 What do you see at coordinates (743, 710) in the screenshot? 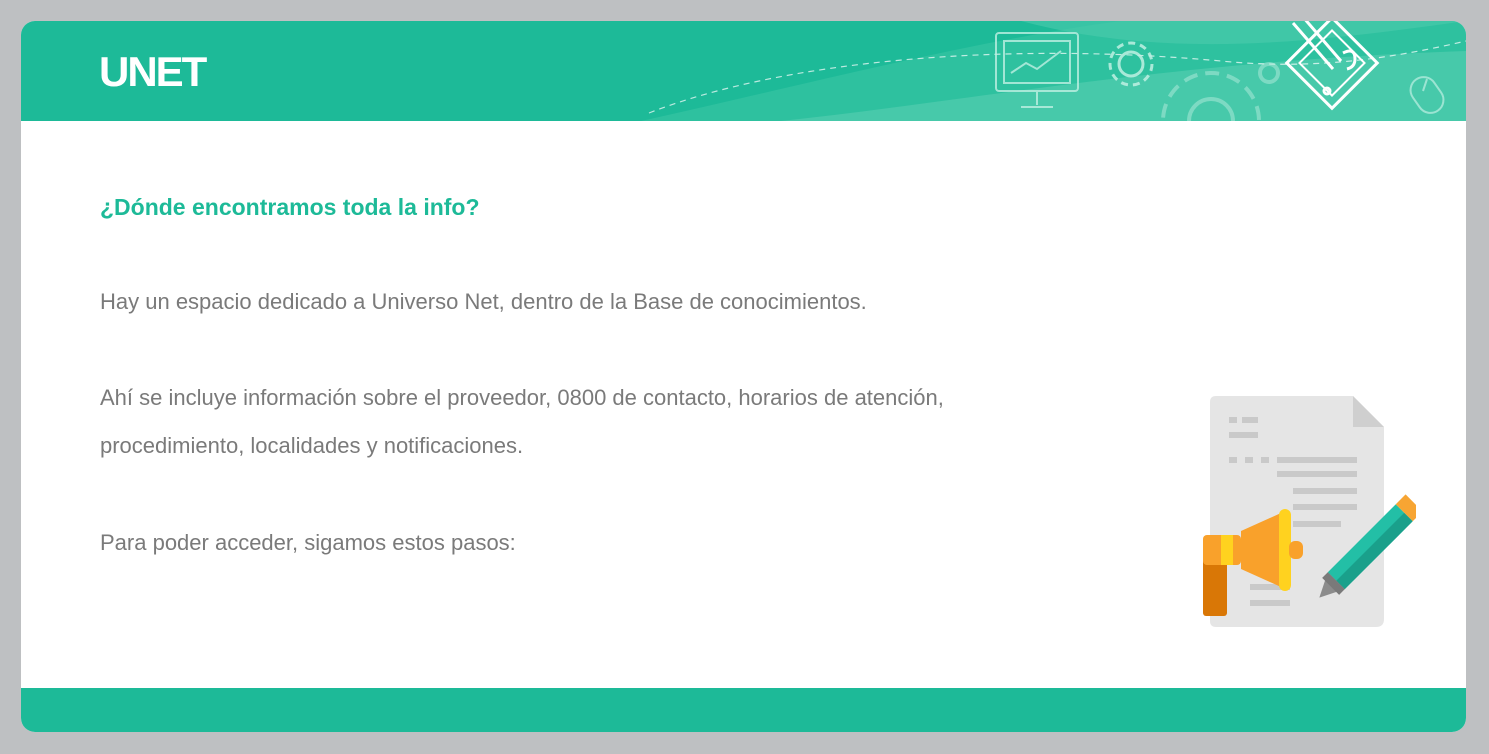
I see `footer-bar` at bounding box center [743, 710].